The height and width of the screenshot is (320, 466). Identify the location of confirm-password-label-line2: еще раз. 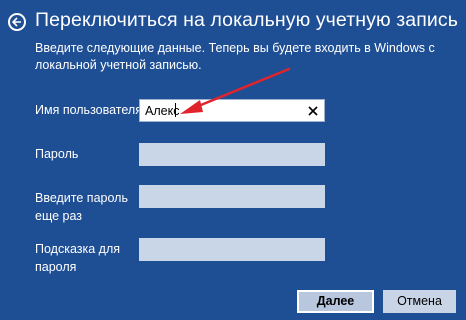
(59, 216).